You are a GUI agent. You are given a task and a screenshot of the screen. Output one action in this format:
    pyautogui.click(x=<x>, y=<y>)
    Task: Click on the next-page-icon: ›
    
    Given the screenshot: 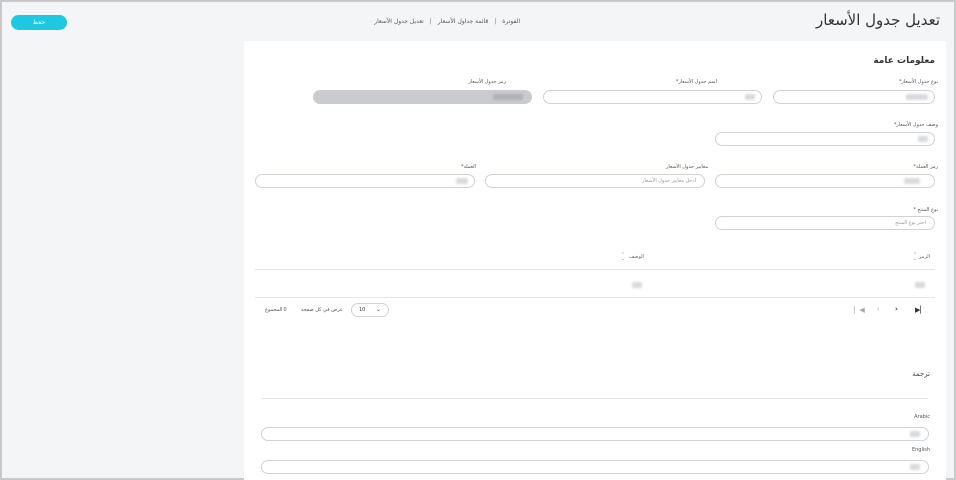 What is the action you would take?
    pyautogui.click(x=896, y=309)
    